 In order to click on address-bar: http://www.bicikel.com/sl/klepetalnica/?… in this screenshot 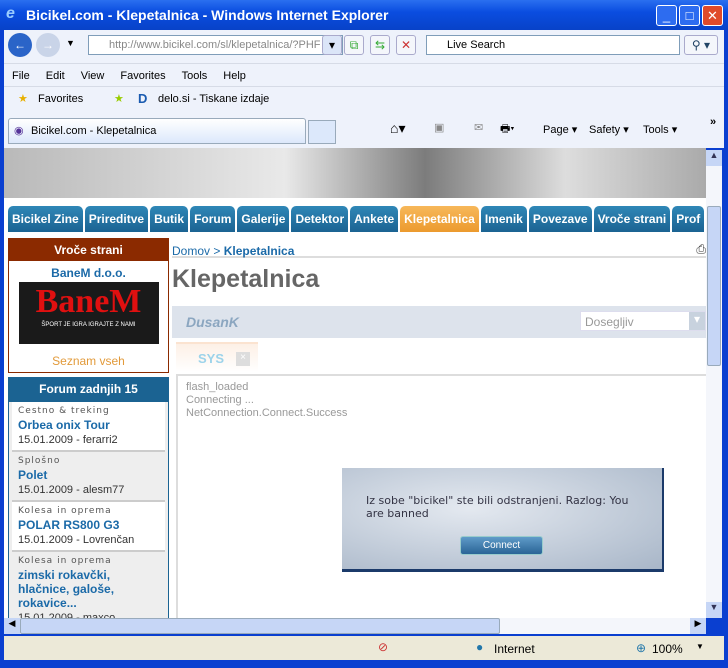, I will do `click(215, 45)`.